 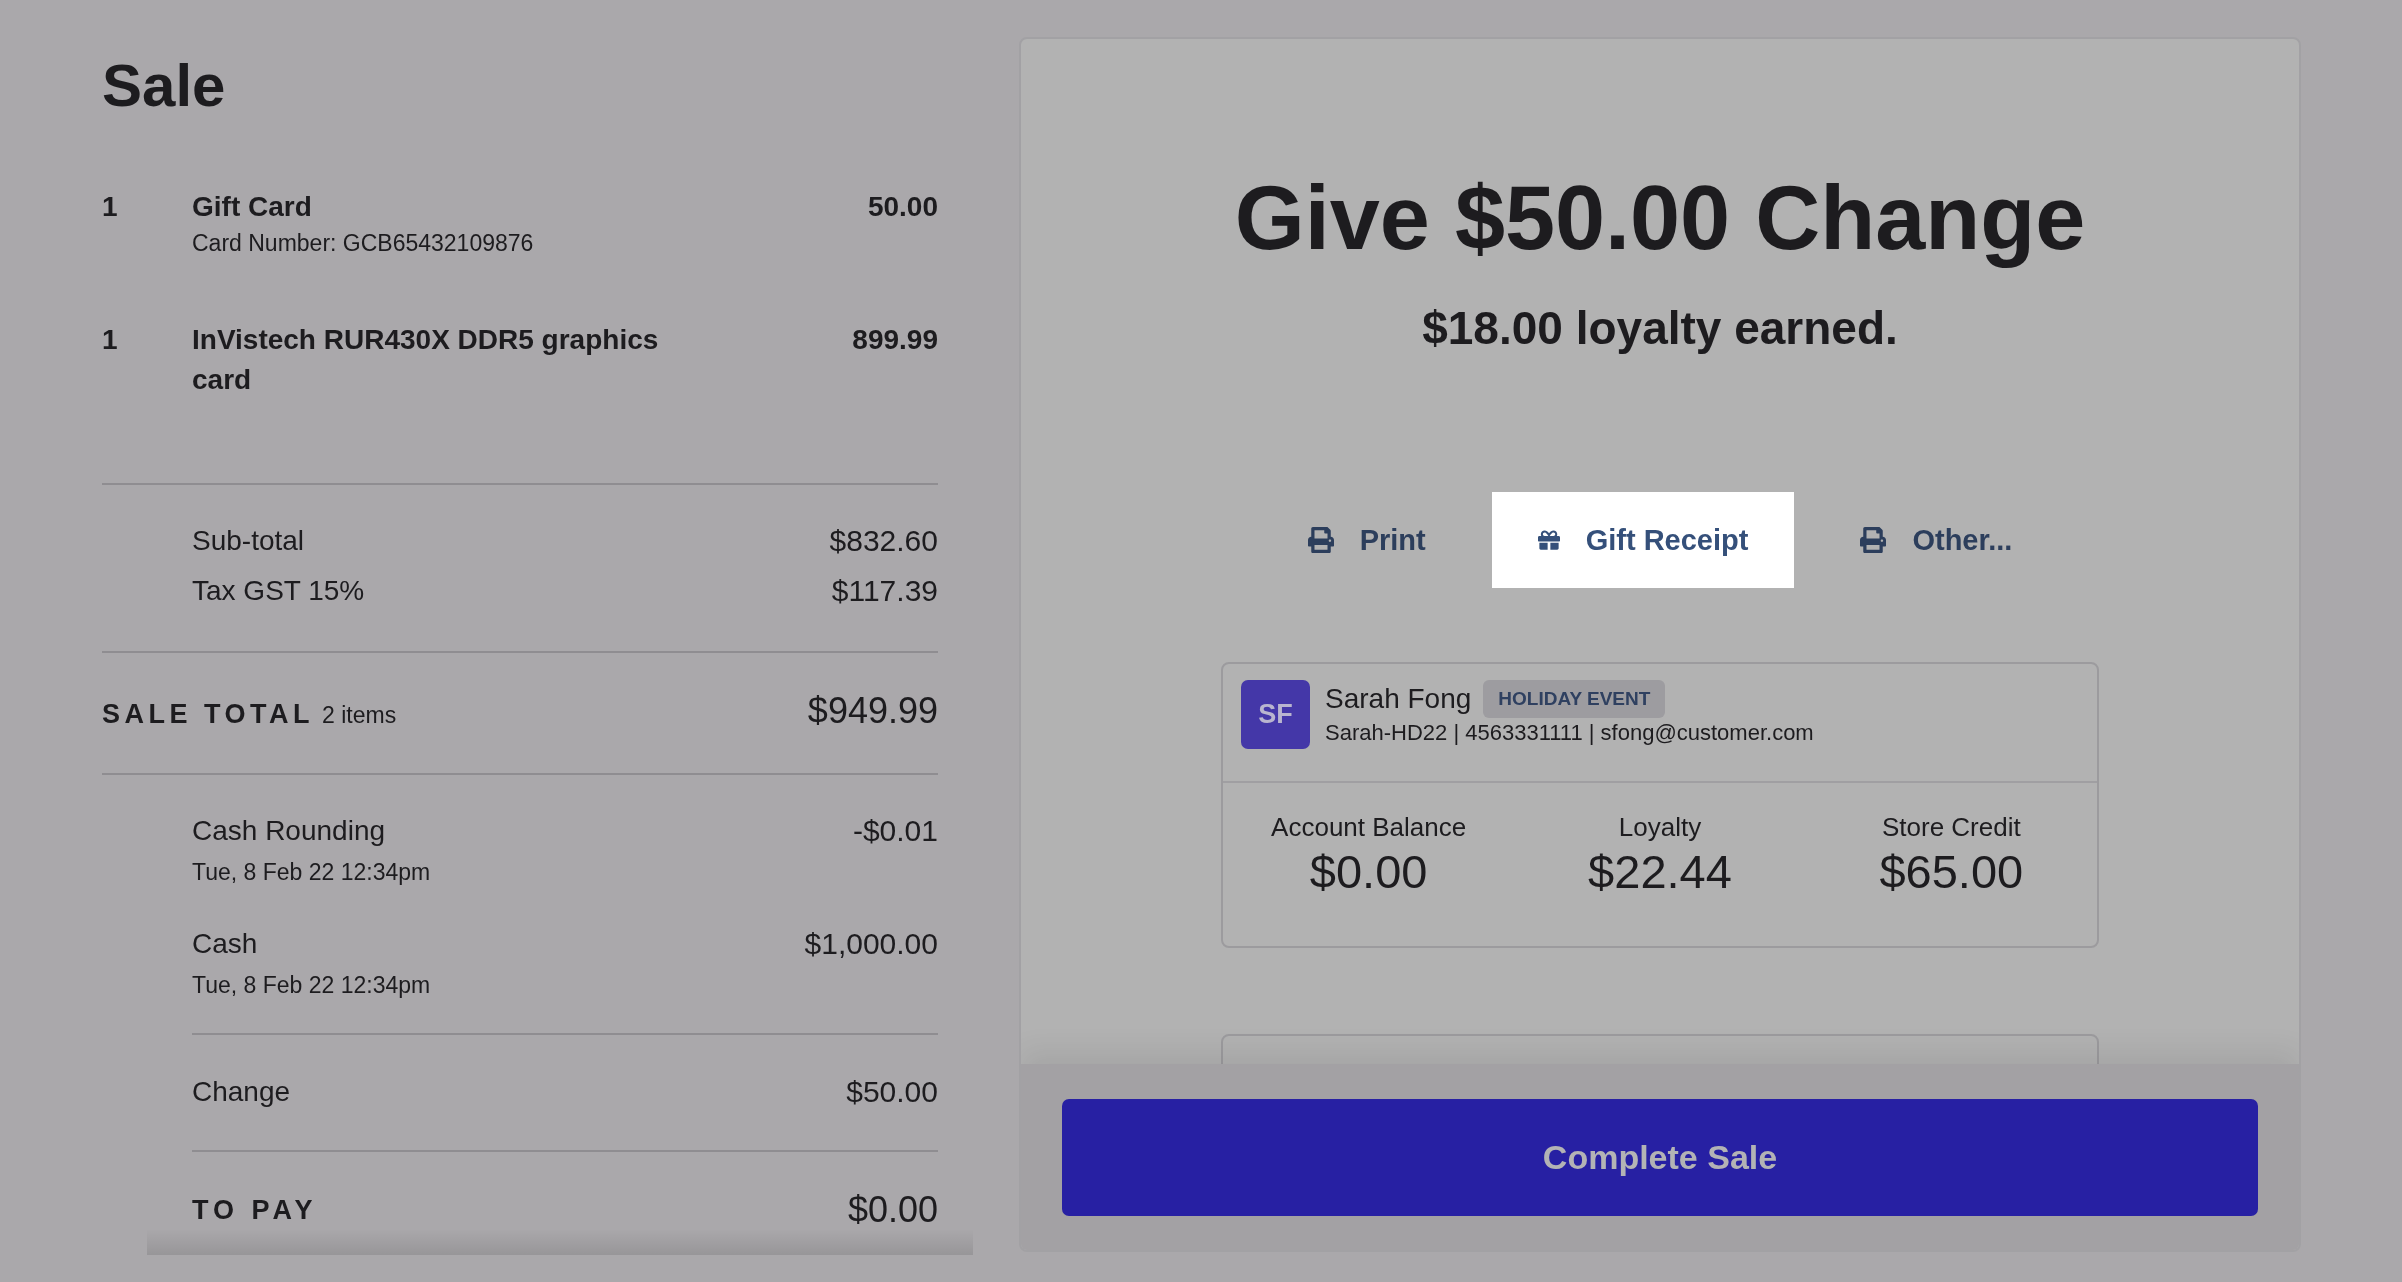 I want to click on payment-amount: -$0.01, so click(x=895, y=831).